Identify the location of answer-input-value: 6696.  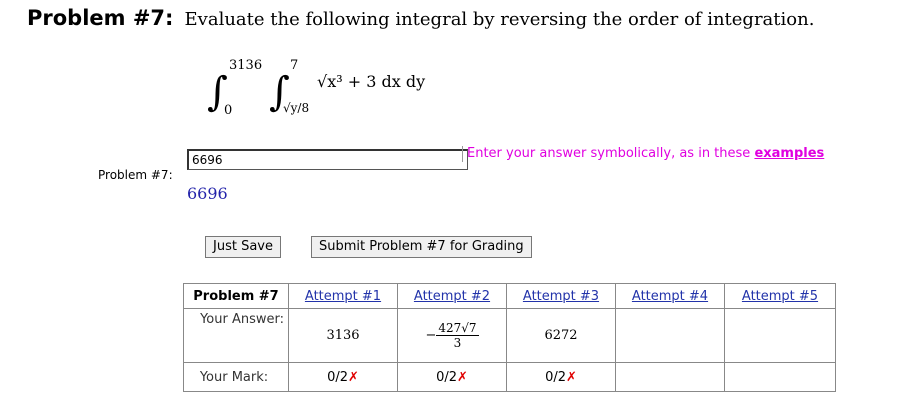
(207, 160).